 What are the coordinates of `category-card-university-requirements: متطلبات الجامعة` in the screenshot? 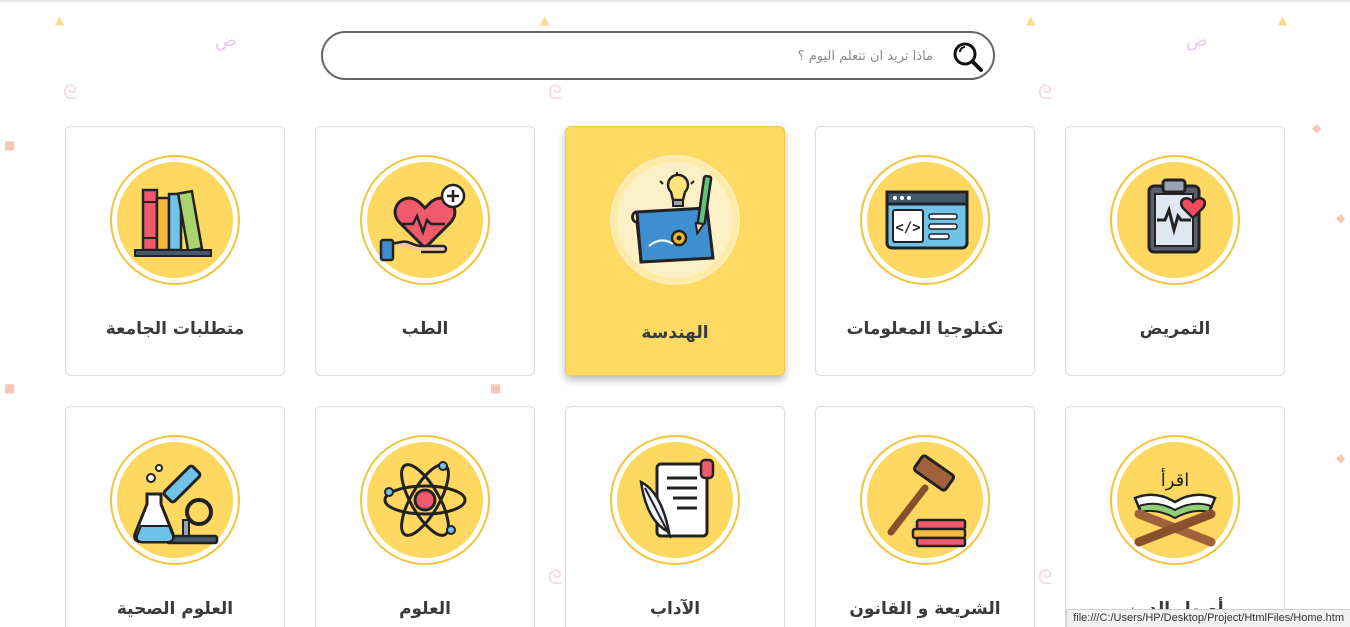 It's located at (175, 251).